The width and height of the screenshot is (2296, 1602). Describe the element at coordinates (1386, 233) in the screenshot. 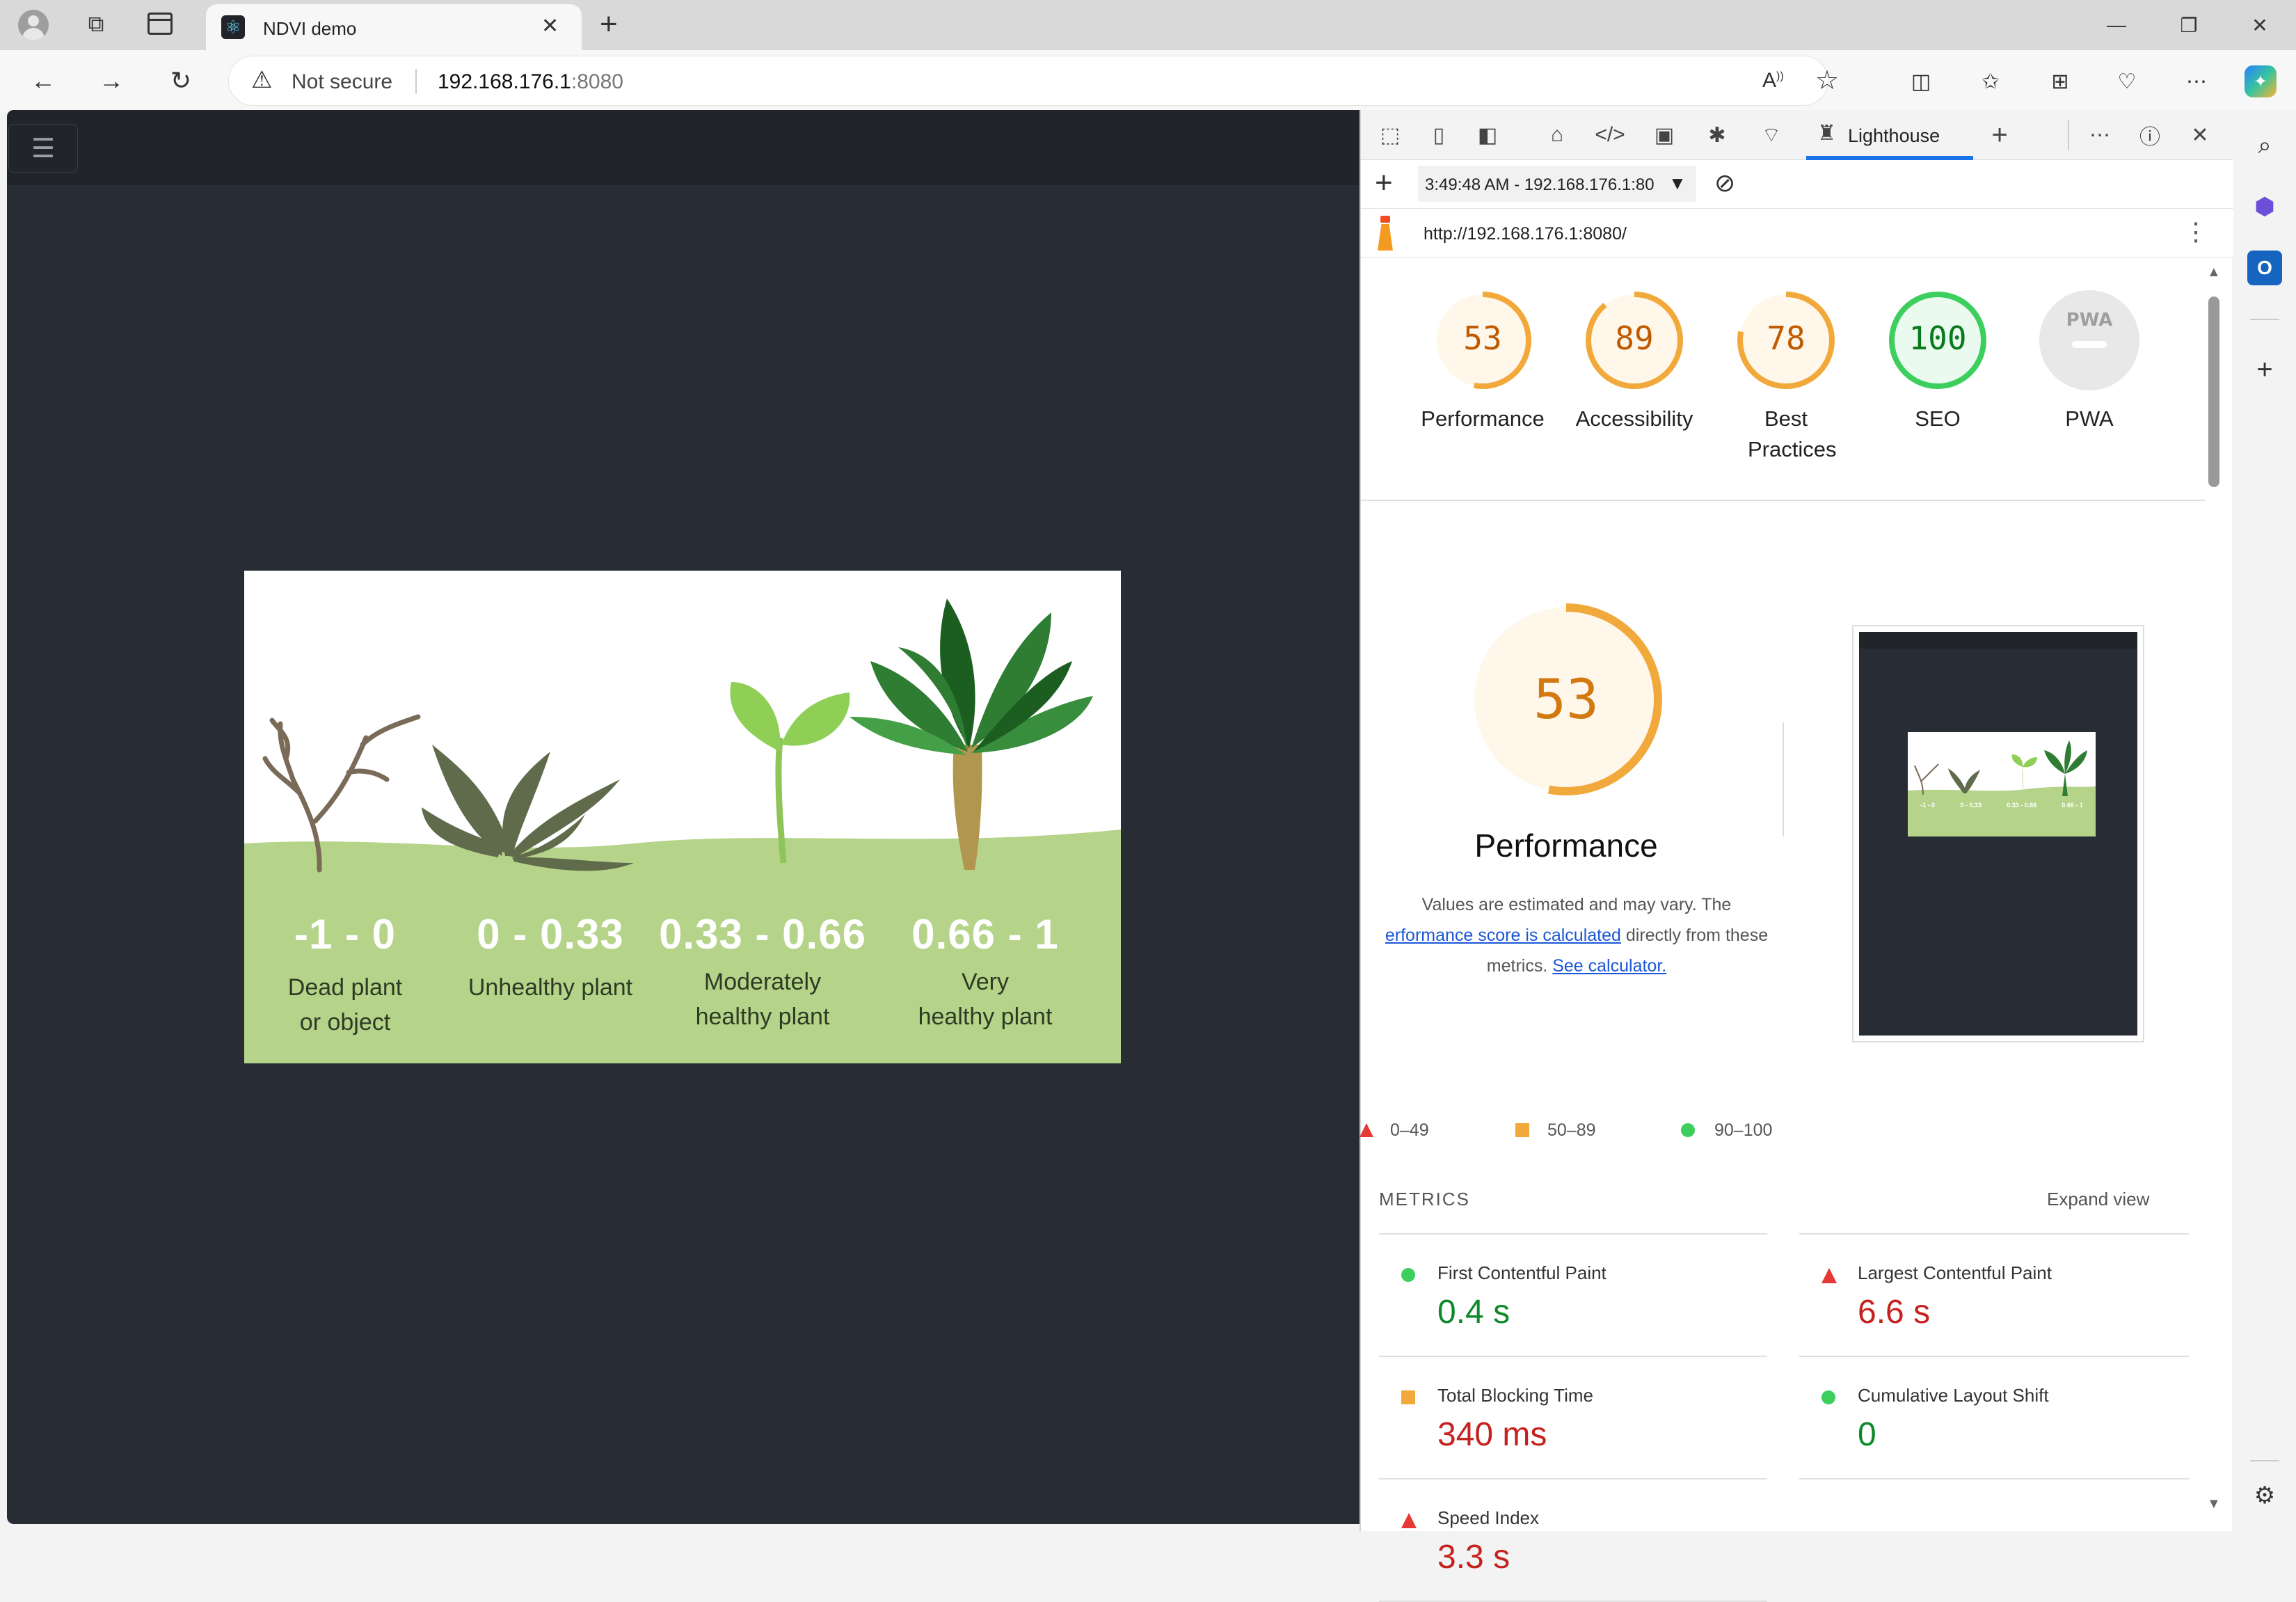

I see `lighthouse-logo-icon` at that location.